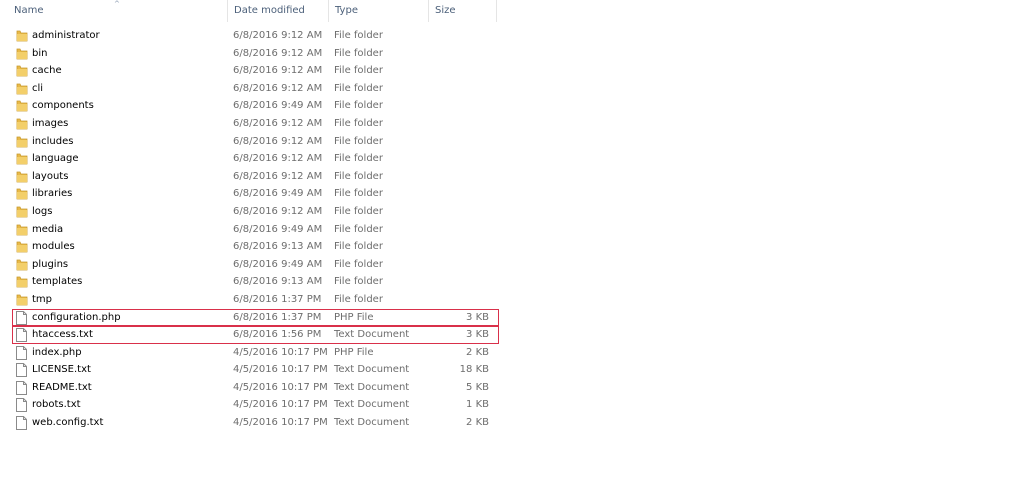  I want to click on column-header-size: Size, so click(463, 11).